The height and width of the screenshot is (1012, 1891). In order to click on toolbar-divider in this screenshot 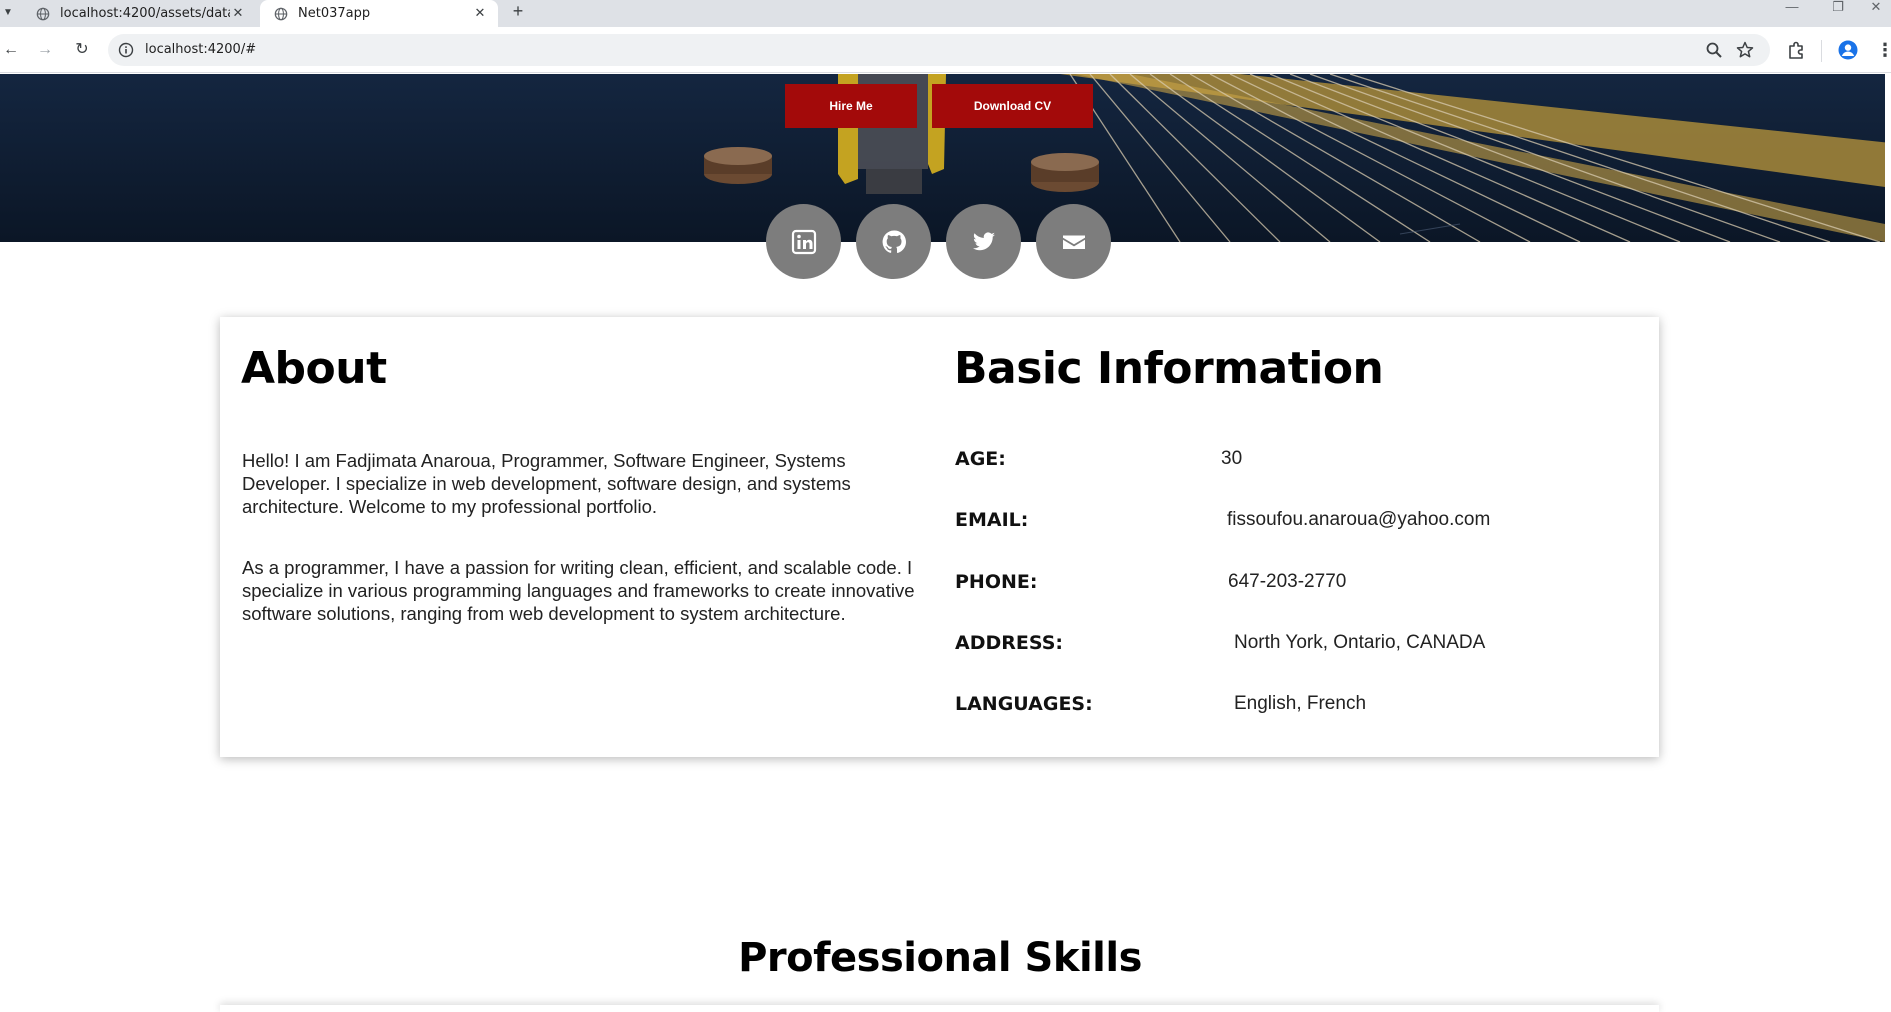, I will do `click(1821, 51)`.